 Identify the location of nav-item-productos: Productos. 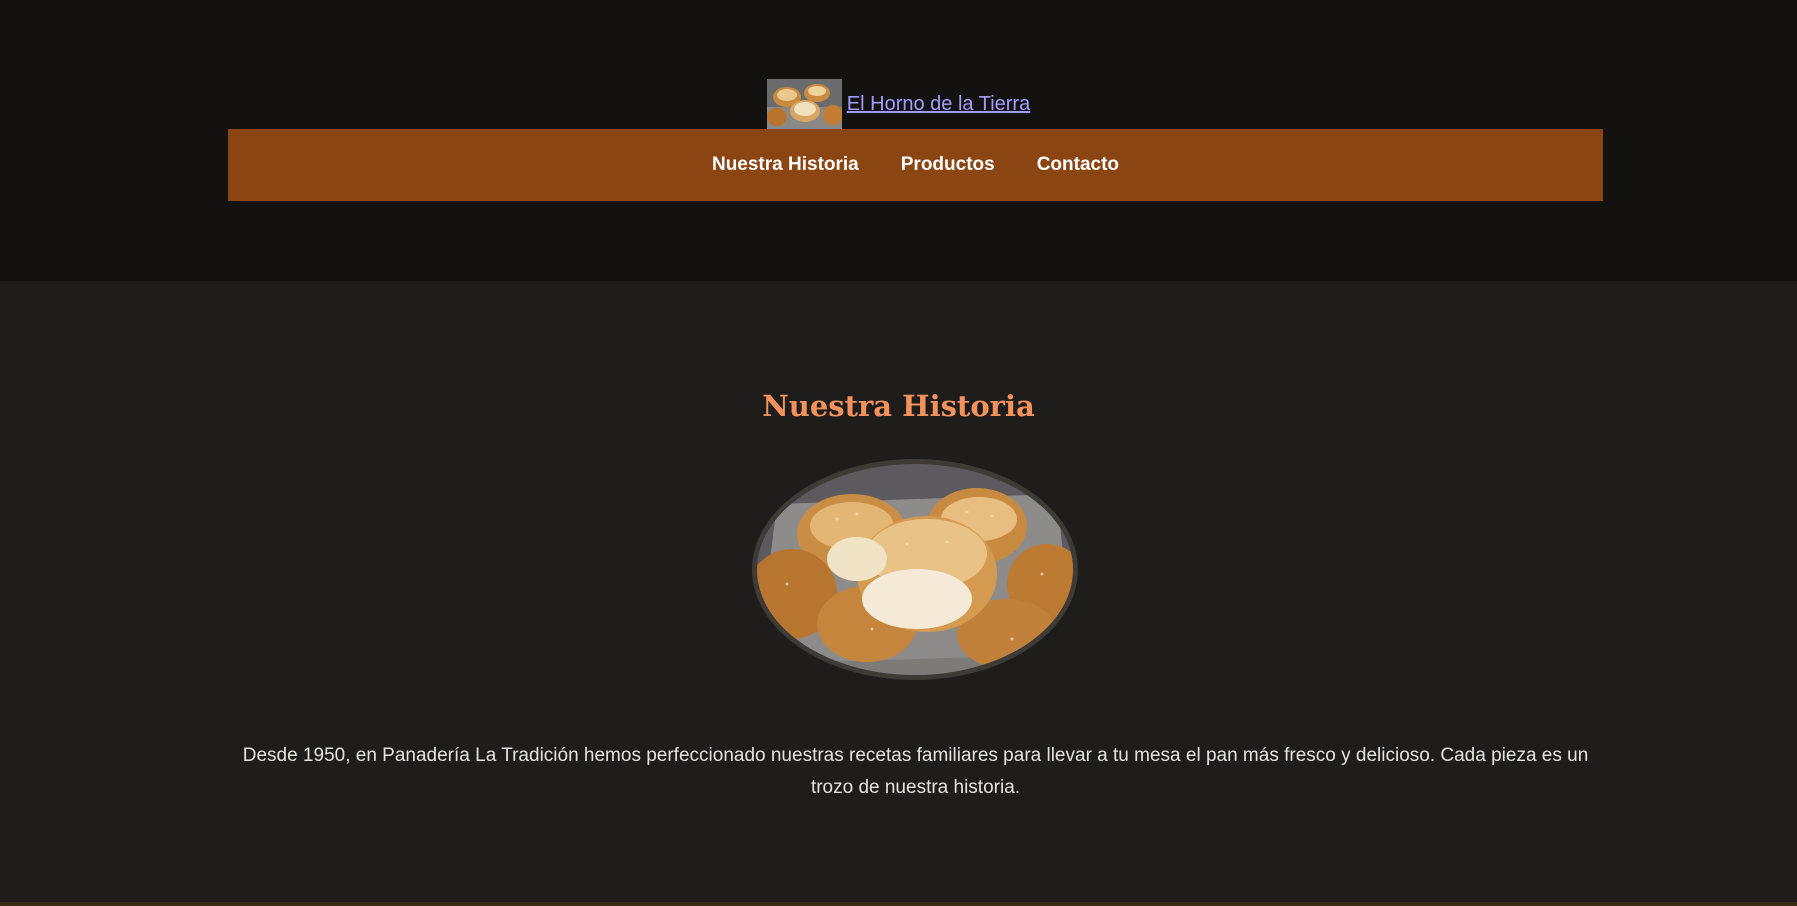
(948, 165).